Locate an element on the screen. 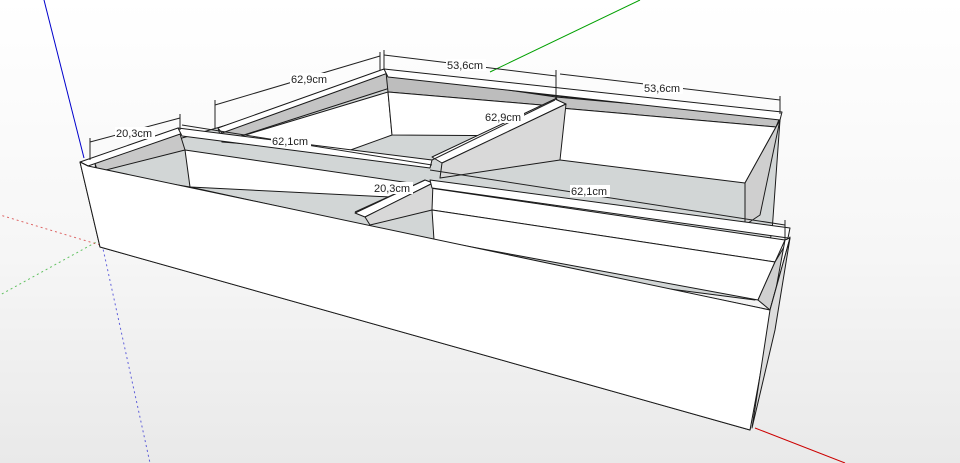 The image size is (960, 463). dimension-label-d1: 53,6cm is located at coordinates (465, 66).